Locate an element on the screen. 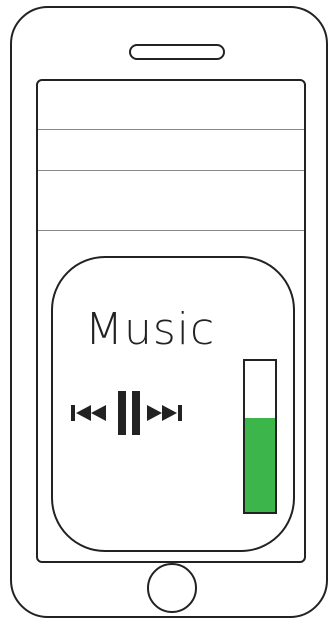 The height and width of the screenshot is (619, 334). skip-next-icon is located at coordinates (164, 413).